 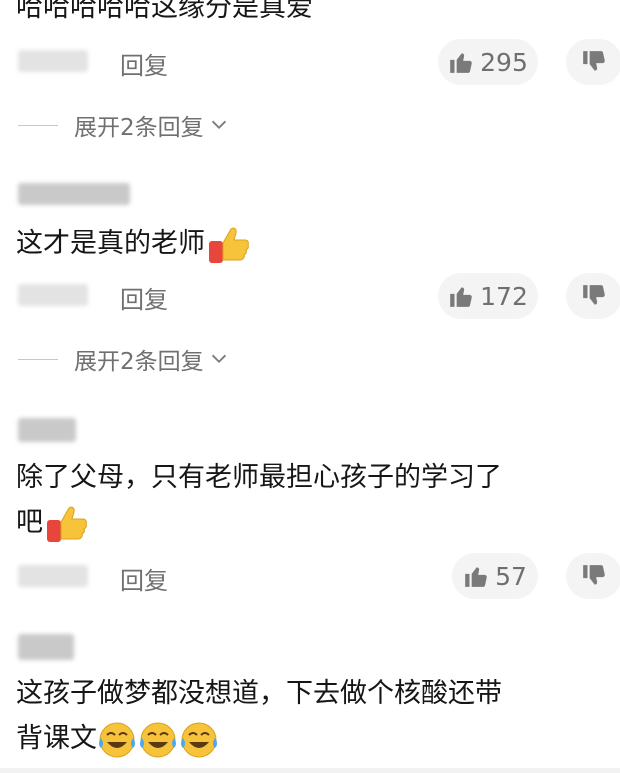 I want to click on like-button: 295, so click(x=488, y=62).